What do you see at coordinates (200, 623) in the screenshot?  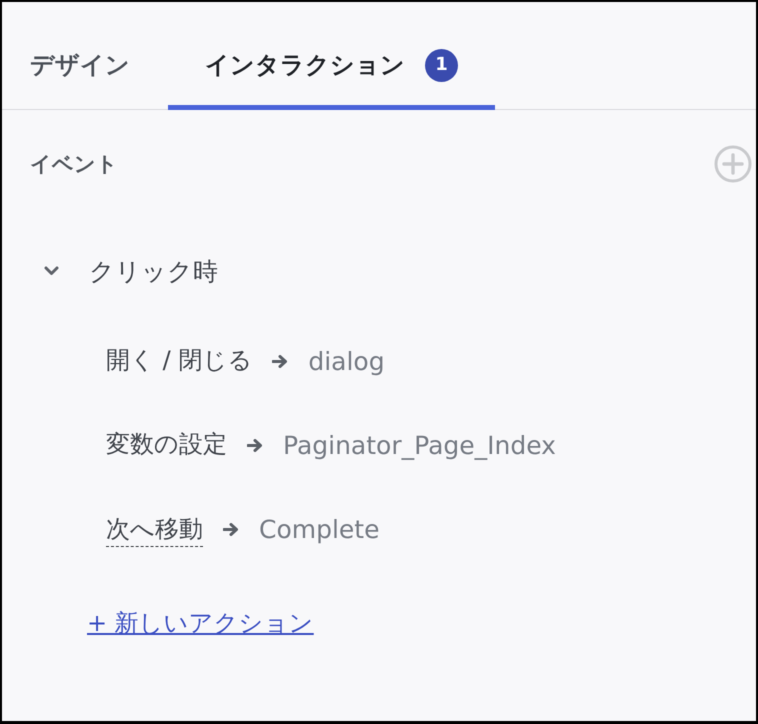 I see `new-action-link: + 新しいアクション` at bounding box center [200, 623].